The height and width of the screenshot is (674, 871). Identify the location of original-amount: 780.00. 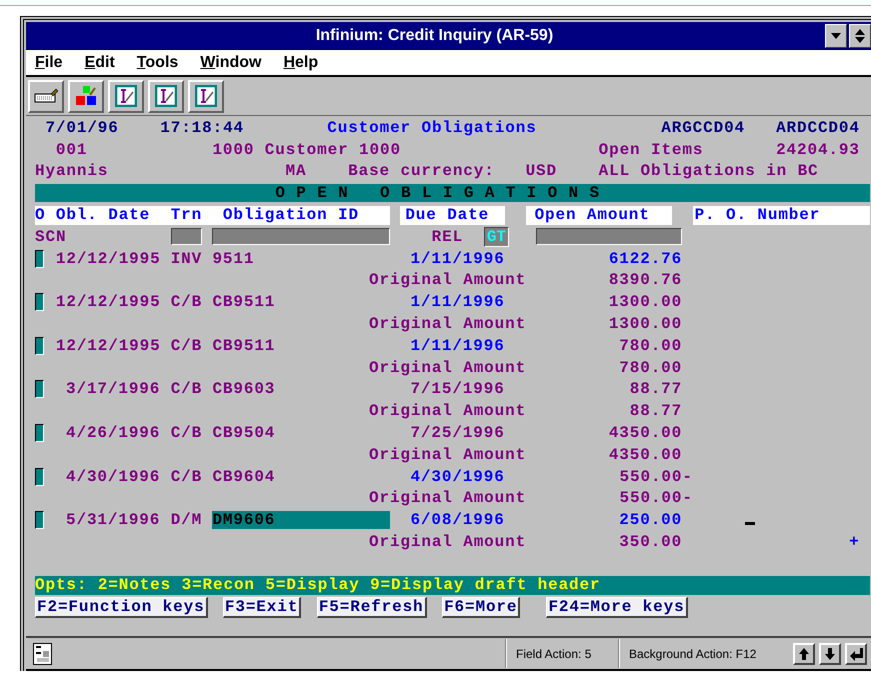
(650, 367).